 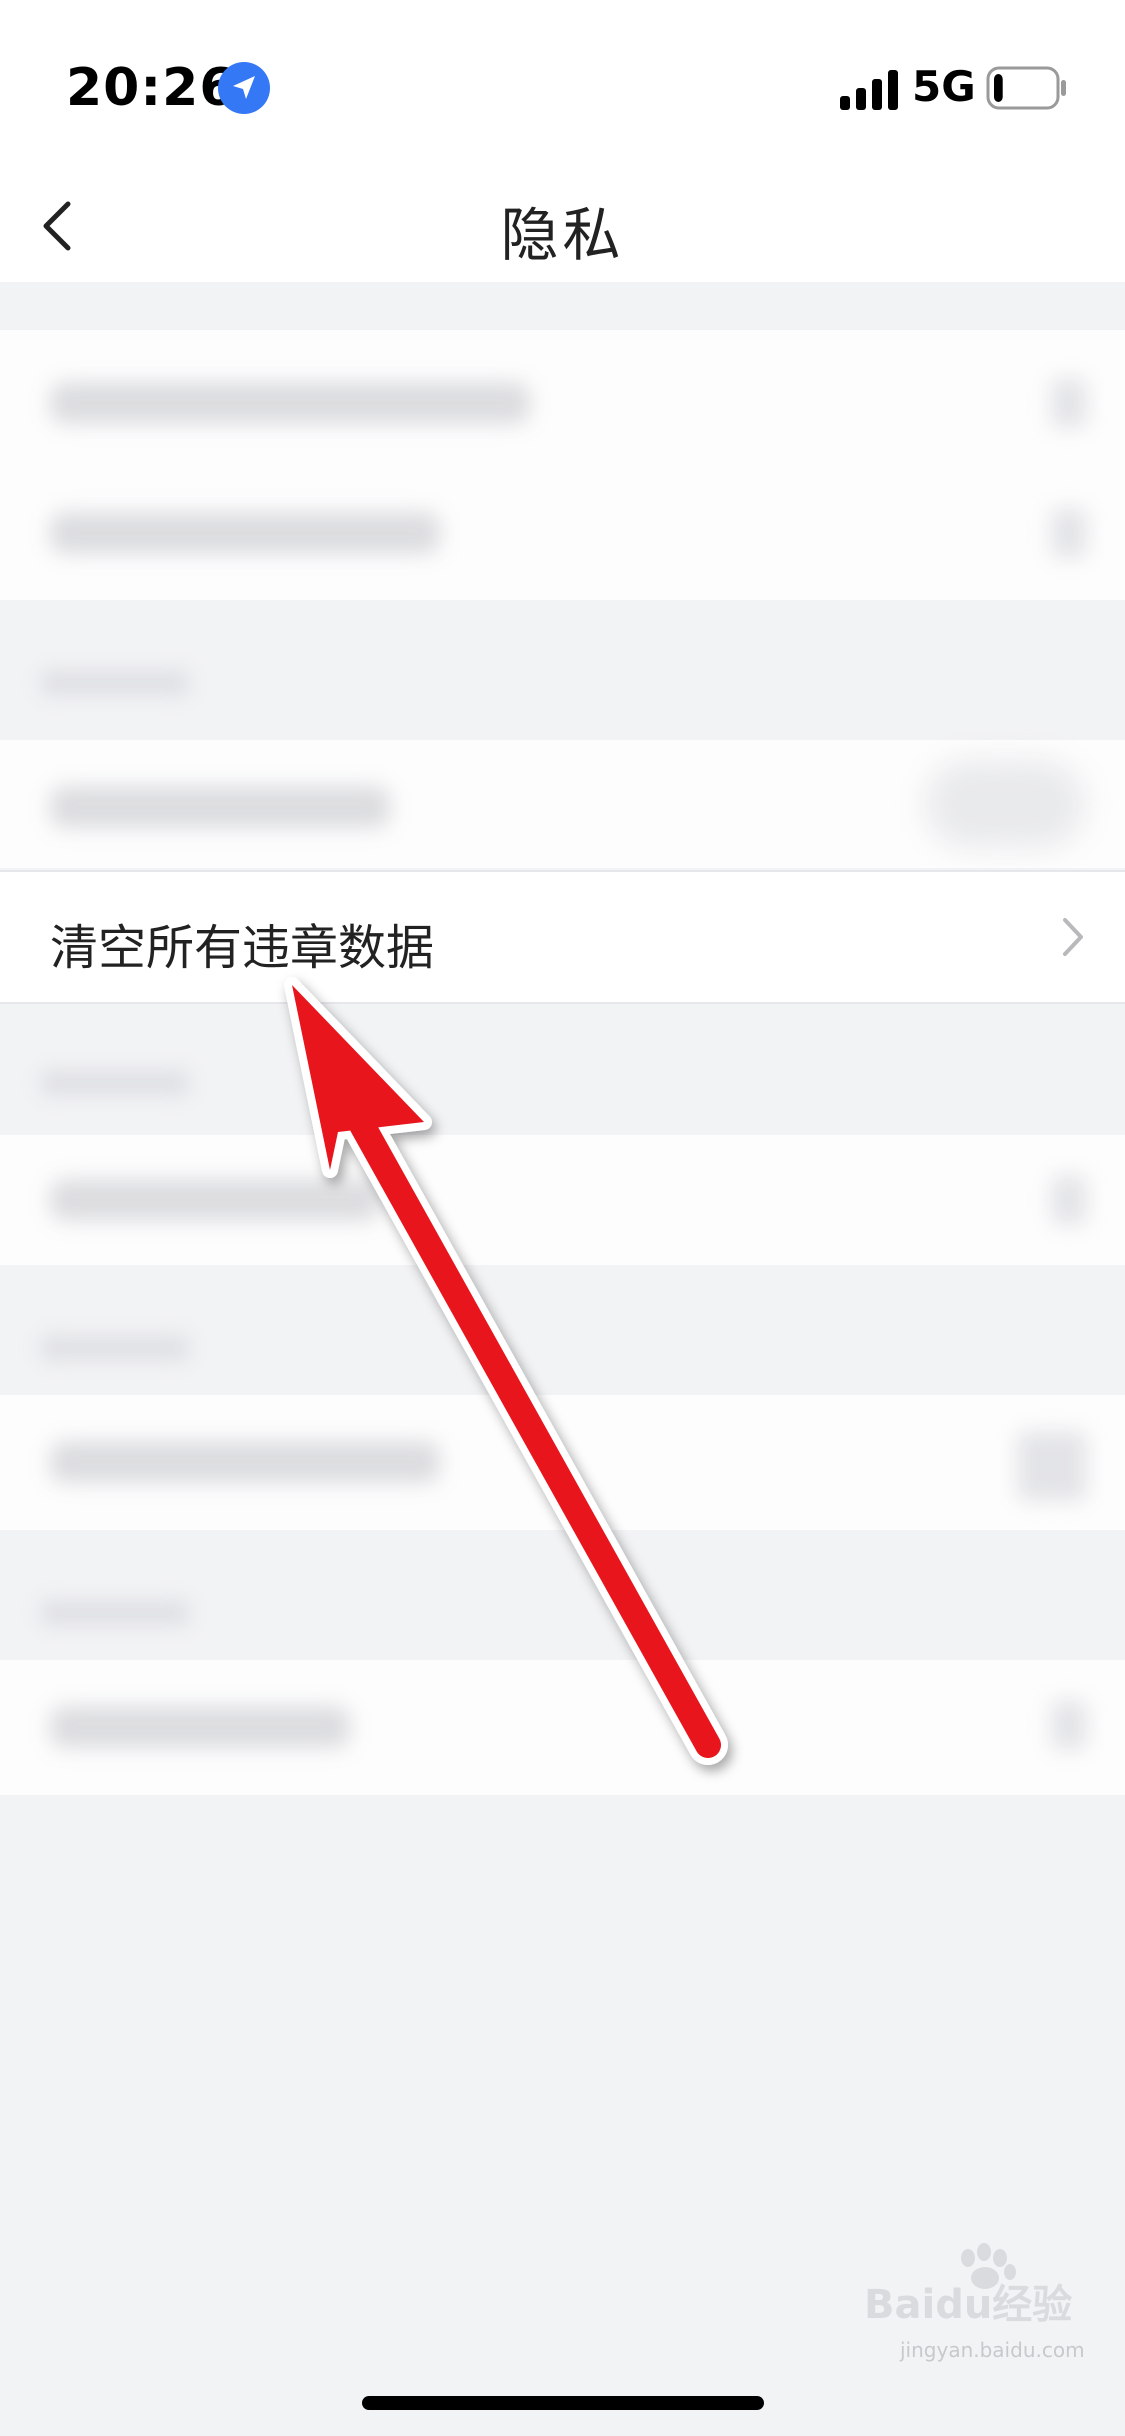 What do you see at coordinates (151, 88) in the screenshot?
I see `status-time: 20:26` at bounding box center [151, 88].